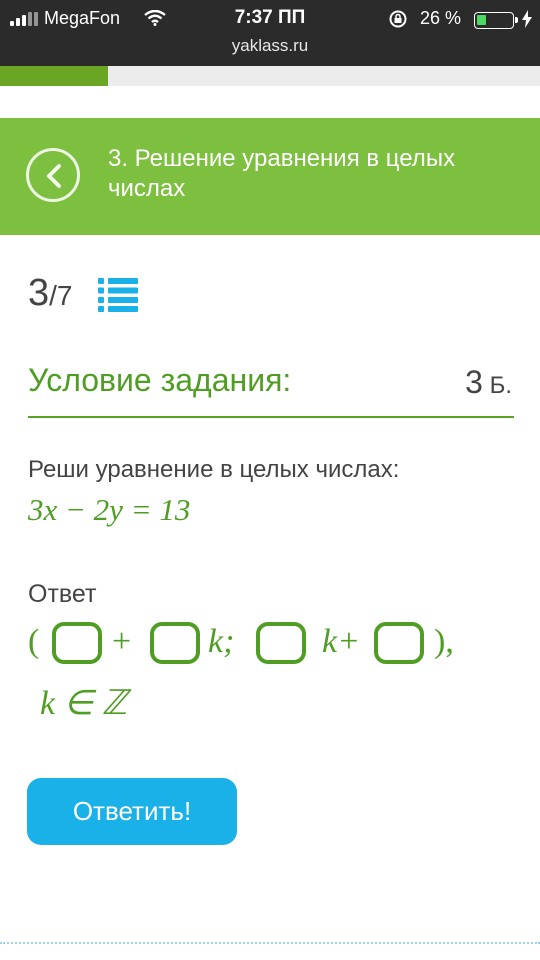 This screenshot has height=960, width=540. What do you see at coordinates (270, 943) in the screenshot?
I see `footer-divider` at bounding box center [270, 943].